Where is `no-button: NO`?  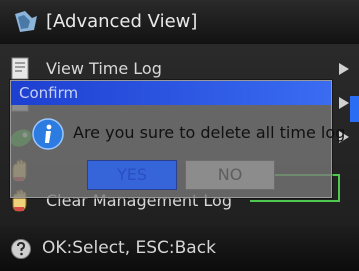
no-button: NO is located at coordinates (230, 175).